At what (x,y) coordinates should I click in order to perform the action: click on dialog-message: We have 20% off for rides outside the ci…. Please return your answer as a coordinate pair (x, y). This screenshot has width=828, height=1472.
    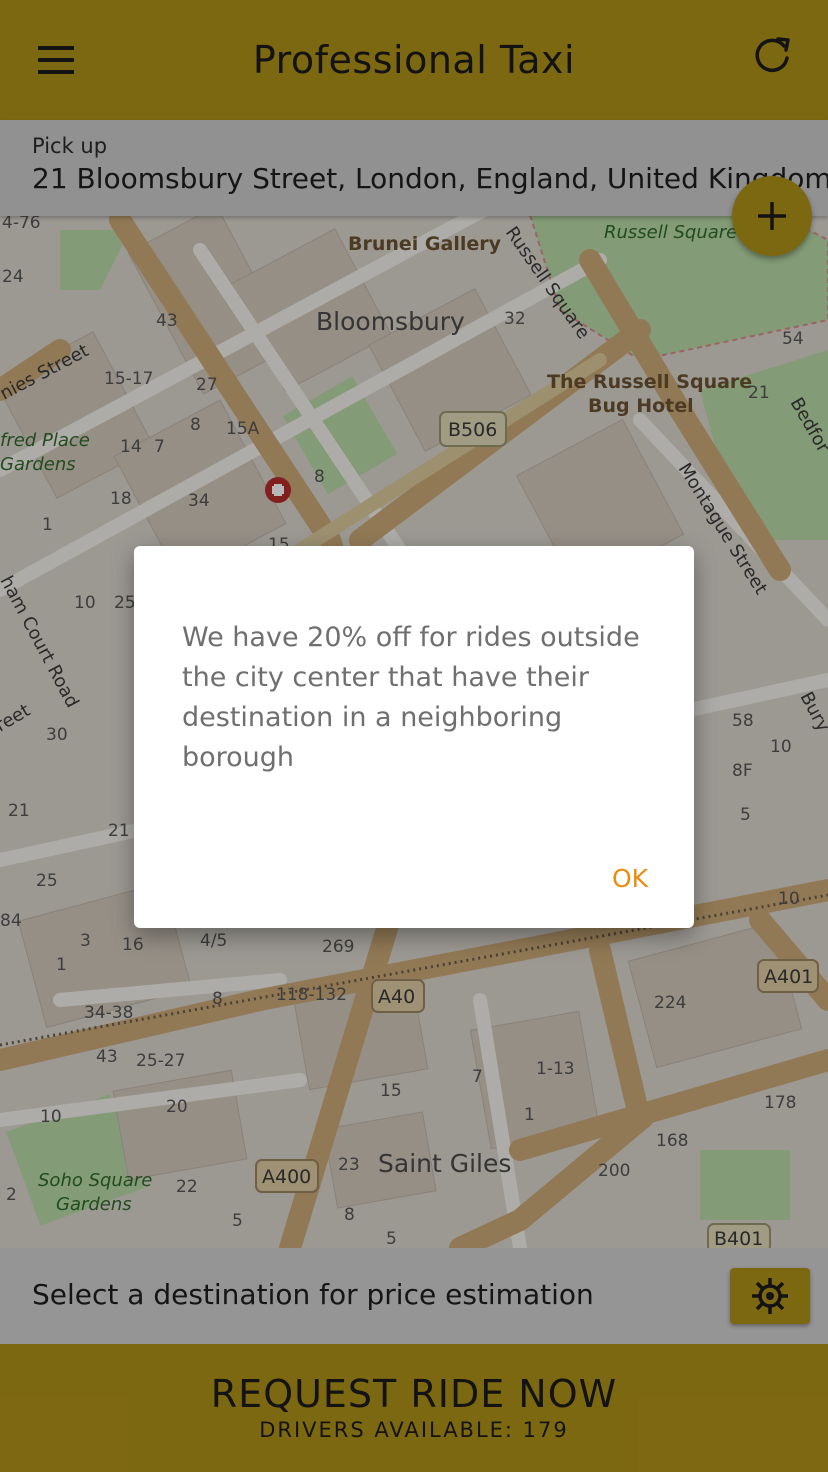
    Looking at the image, I should click on (411, 697).